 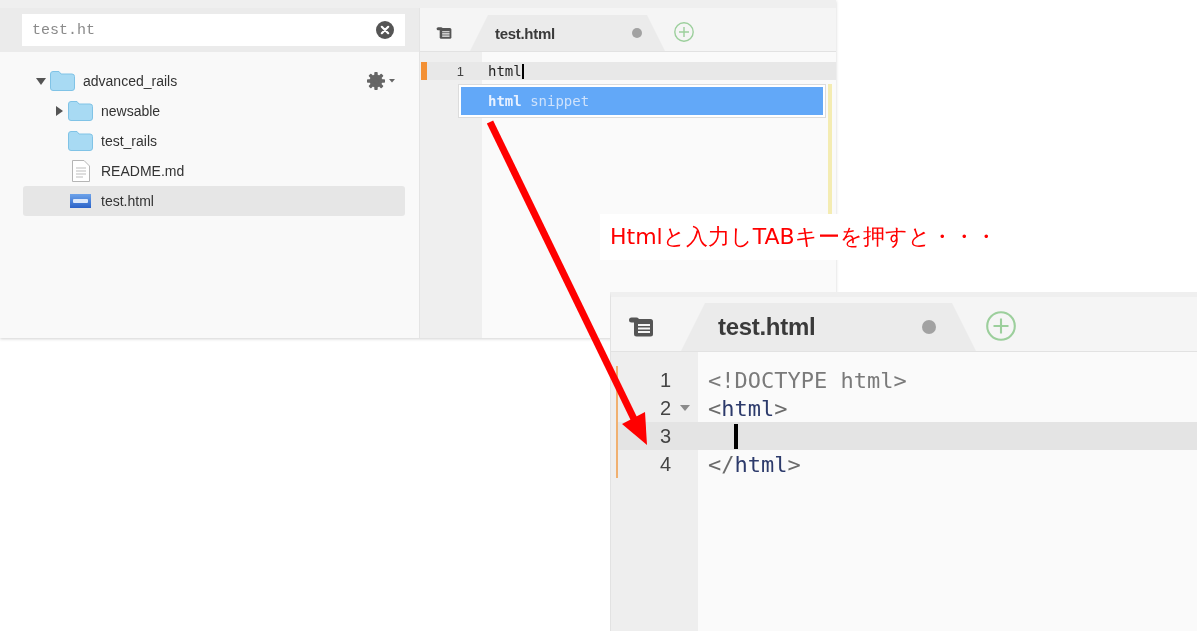 I want to click on code-line: html, so click(x=505, y=71).